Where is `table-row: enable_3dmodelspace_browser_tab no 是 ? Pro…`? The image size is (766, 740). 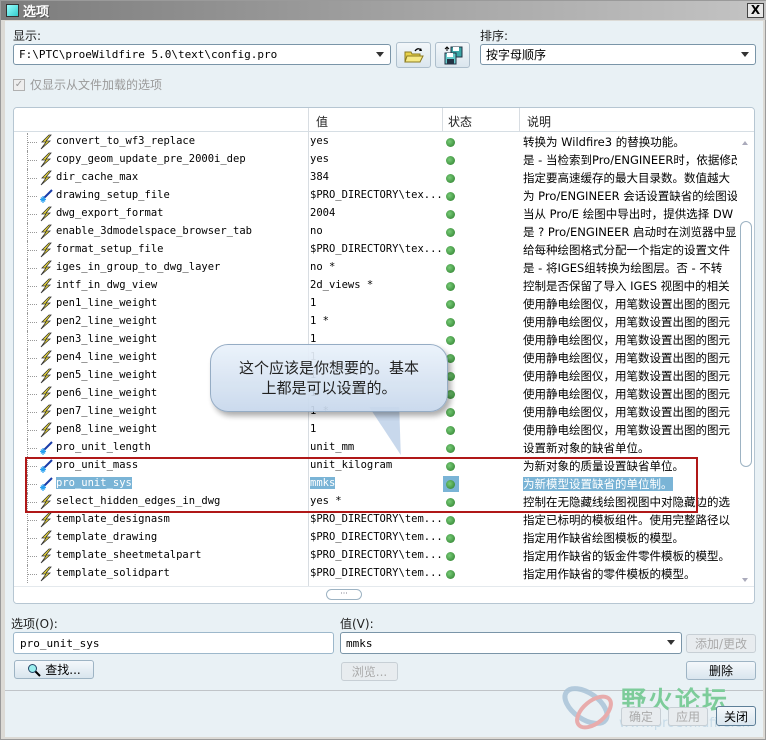 table-row: enable_3dmodelspace_browser_tab no 是 ? Pro… is located at coordinates (376, 232).